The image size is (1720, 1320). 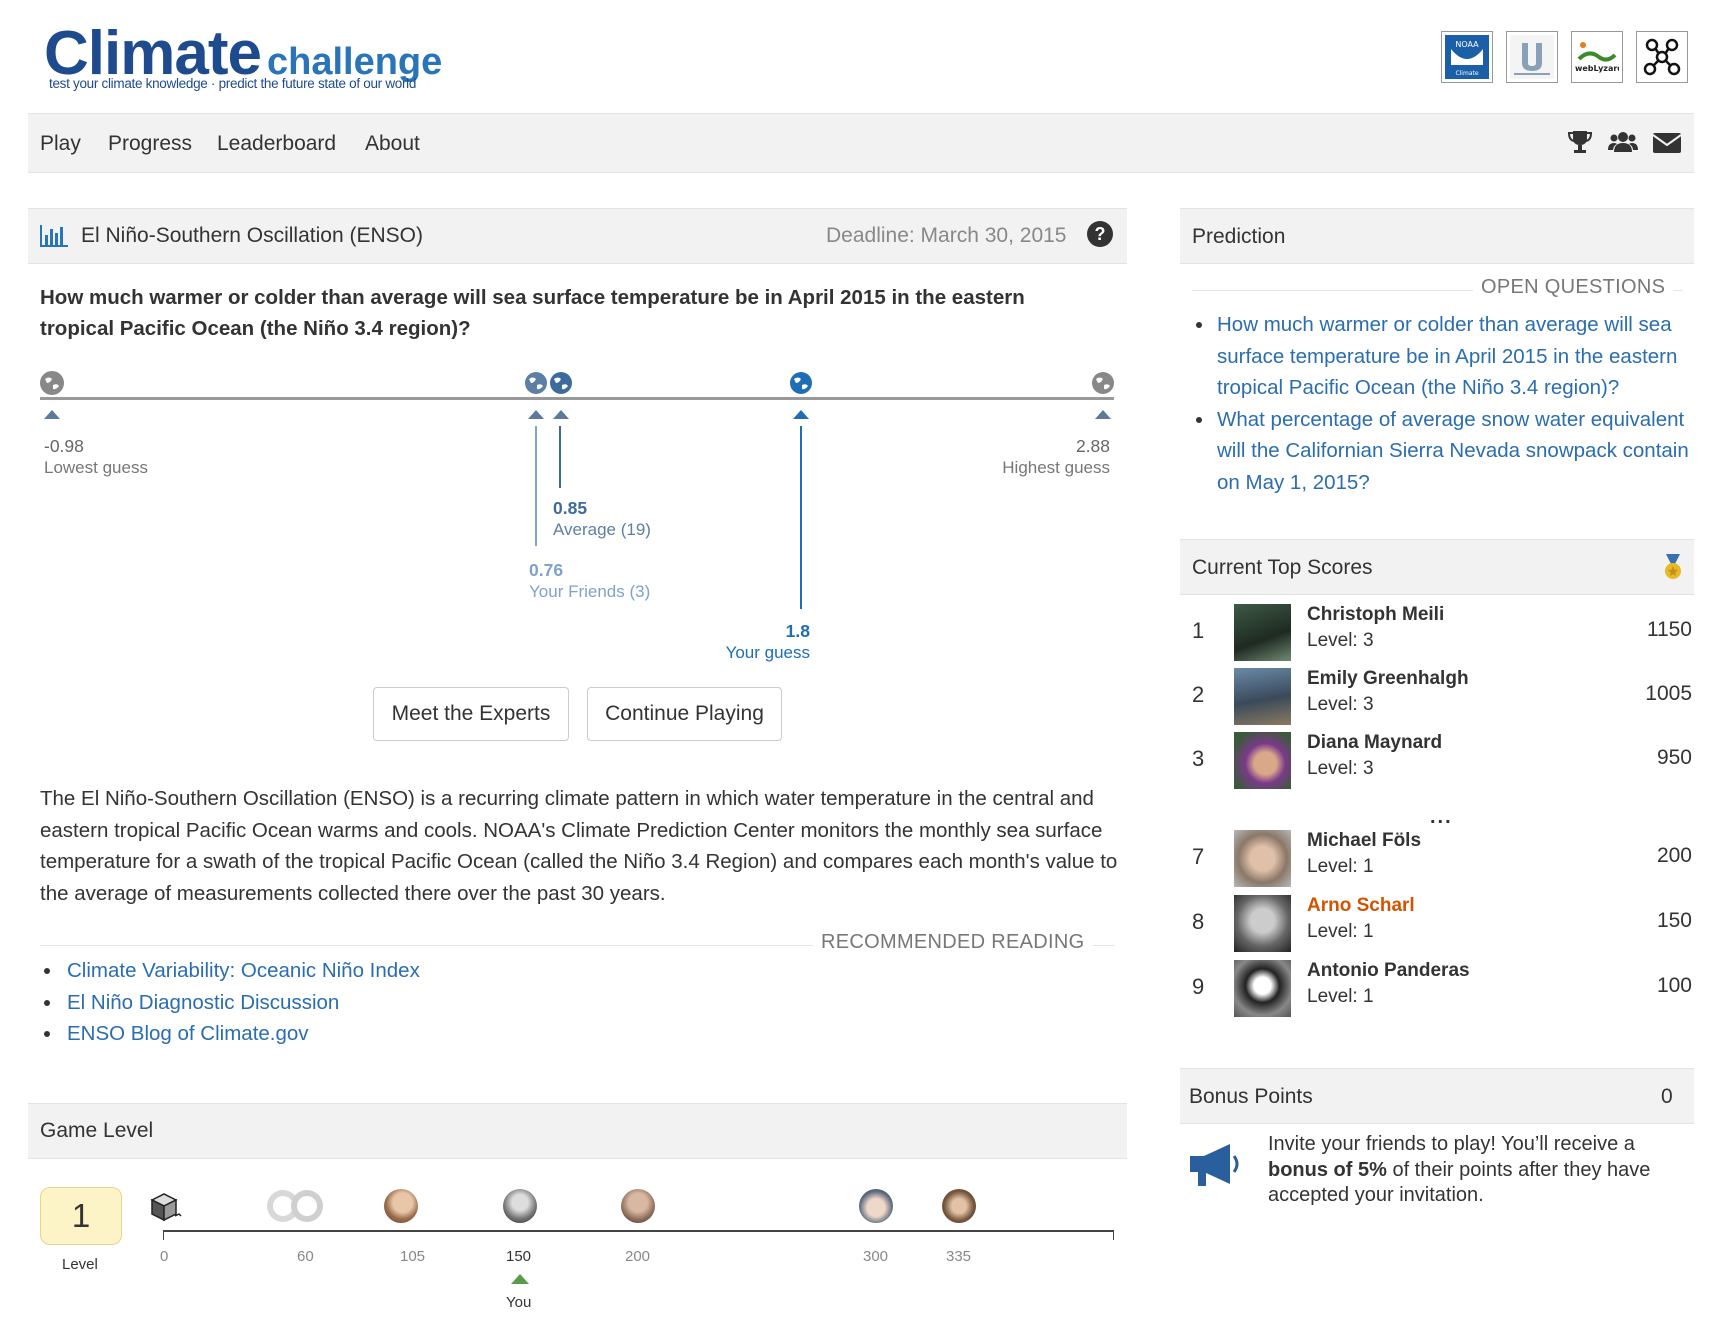 I want to click on player-points: 950, so click(x=1674, y=757).